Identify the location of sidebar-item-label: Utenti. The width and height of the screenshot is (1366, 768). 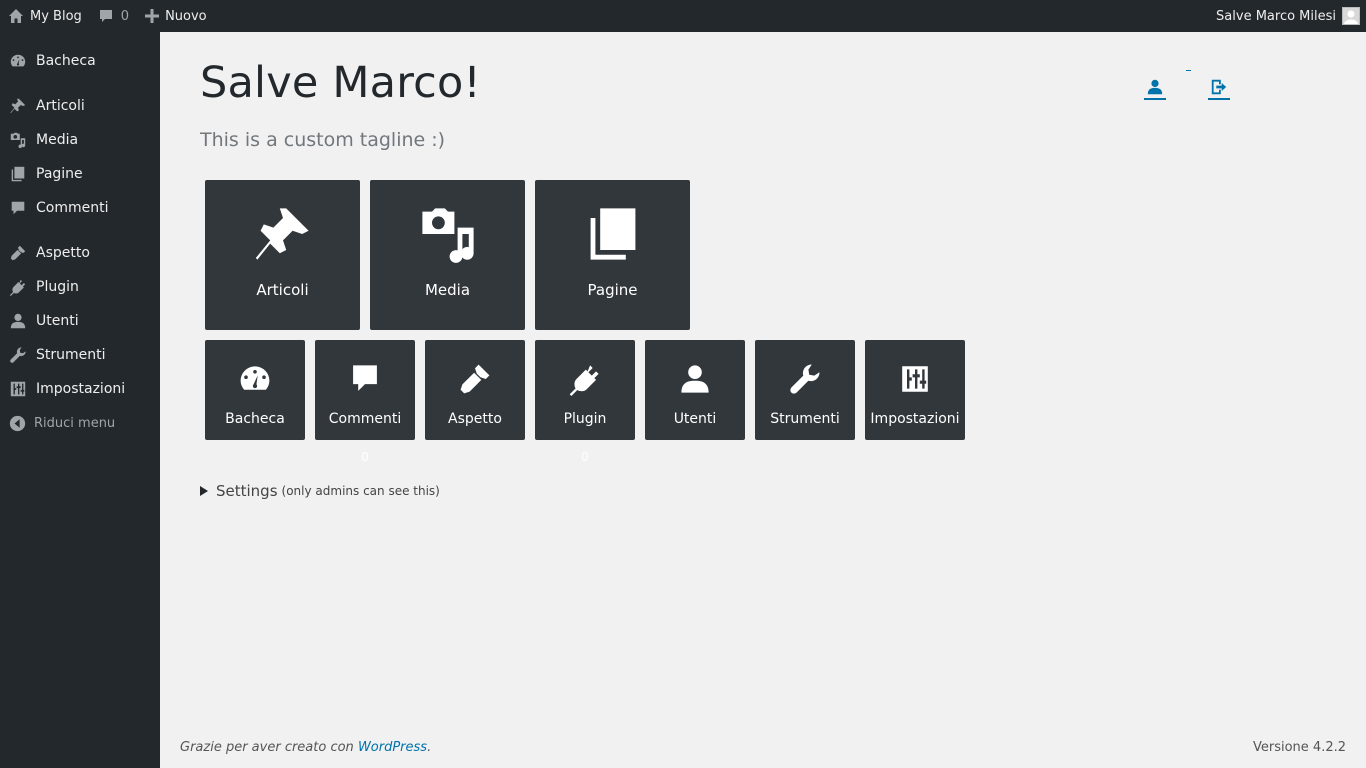
(57, 321).